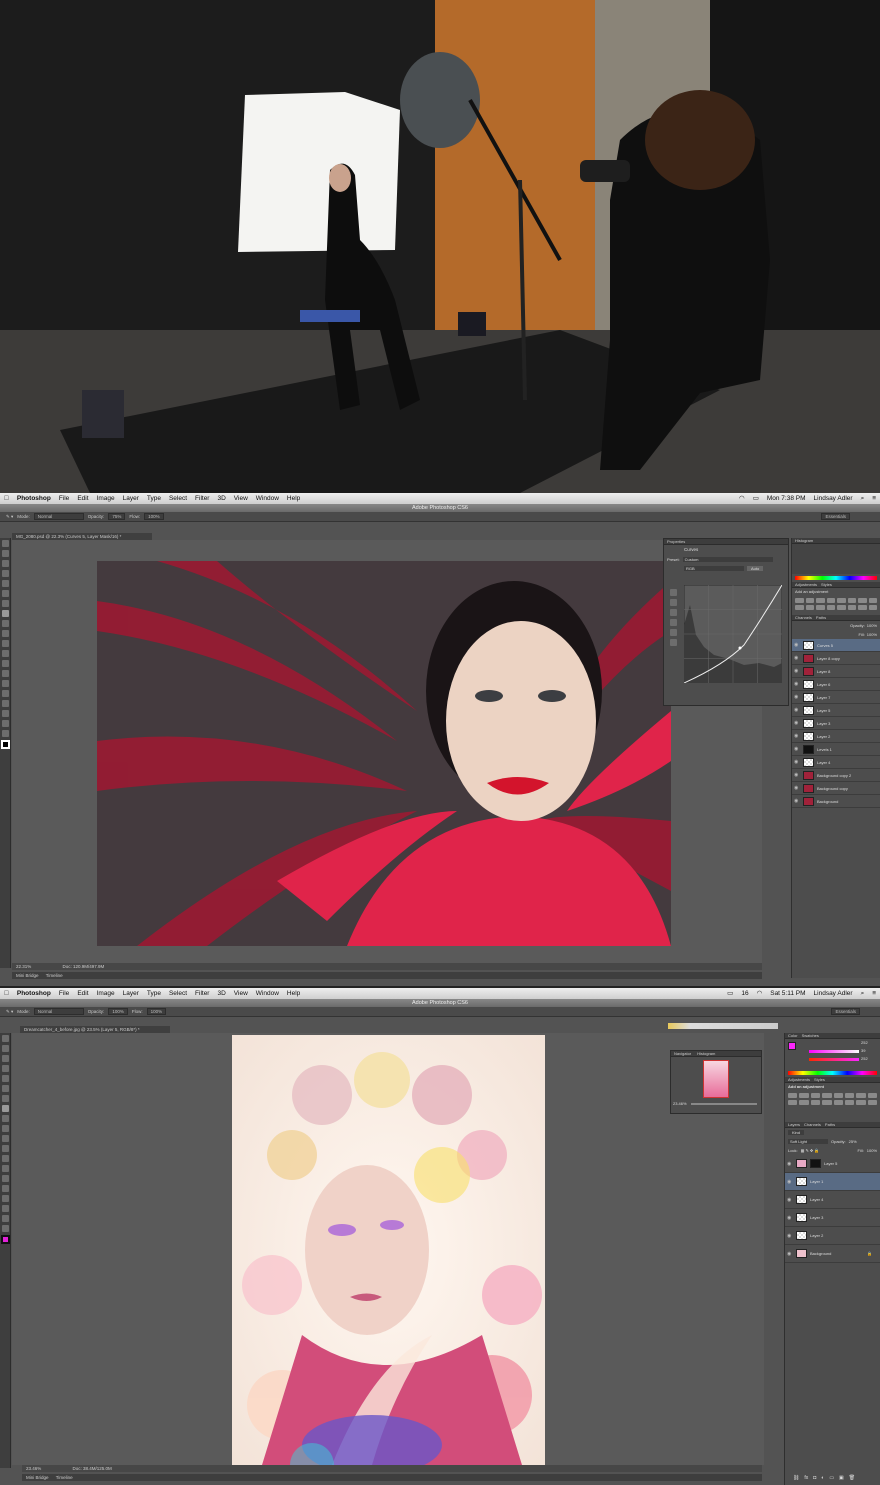 This screenshot has width=880, height=1485. I want to click on crop-tool-icon, so click(5, 1078).